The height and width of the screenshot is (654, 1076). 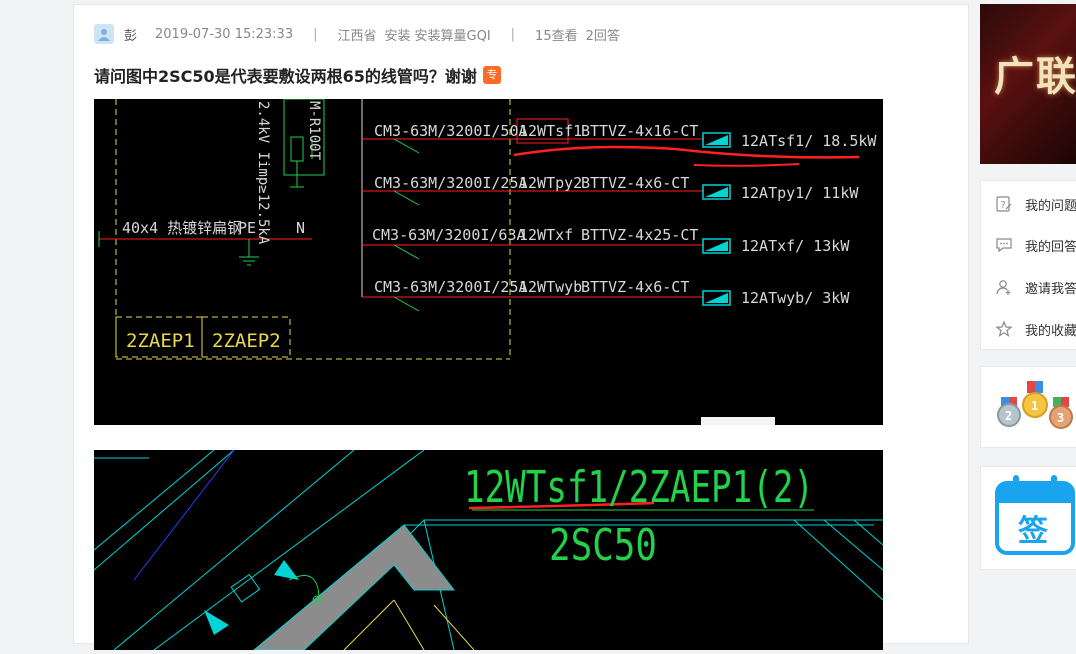 What do you see at coordinates (738, 421) in the screenshot?
I see `cad-toolbar-popup` at bounding box center [738, 421].